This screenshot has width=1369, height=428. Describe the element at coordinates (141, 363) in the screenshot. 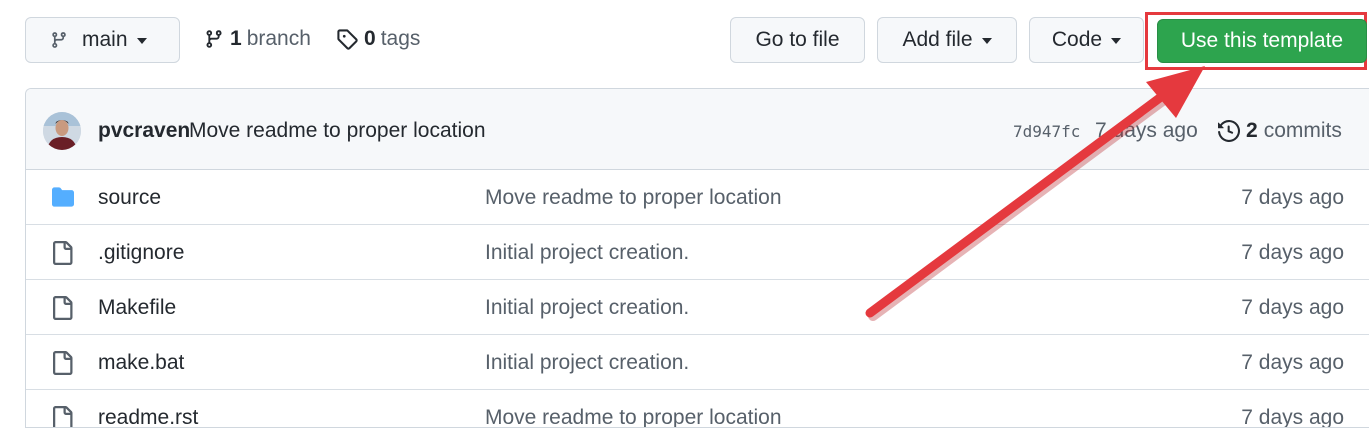

I see `file-name-link: make.bat` at that location.